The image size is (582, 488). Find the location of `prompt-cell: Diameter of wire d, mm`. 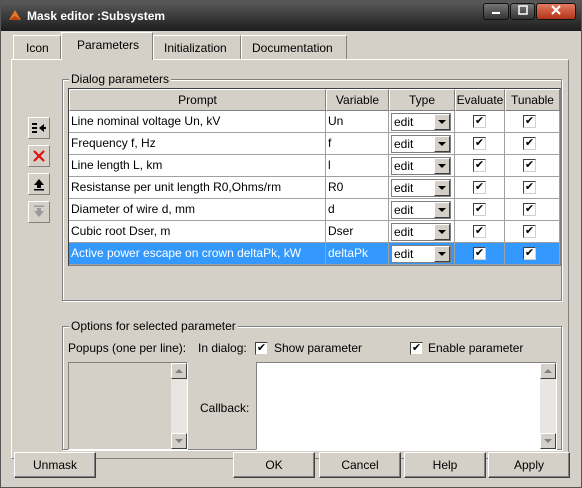

prompt-cell: Diameter of wire d, mm is located at coordinates (197, 209).